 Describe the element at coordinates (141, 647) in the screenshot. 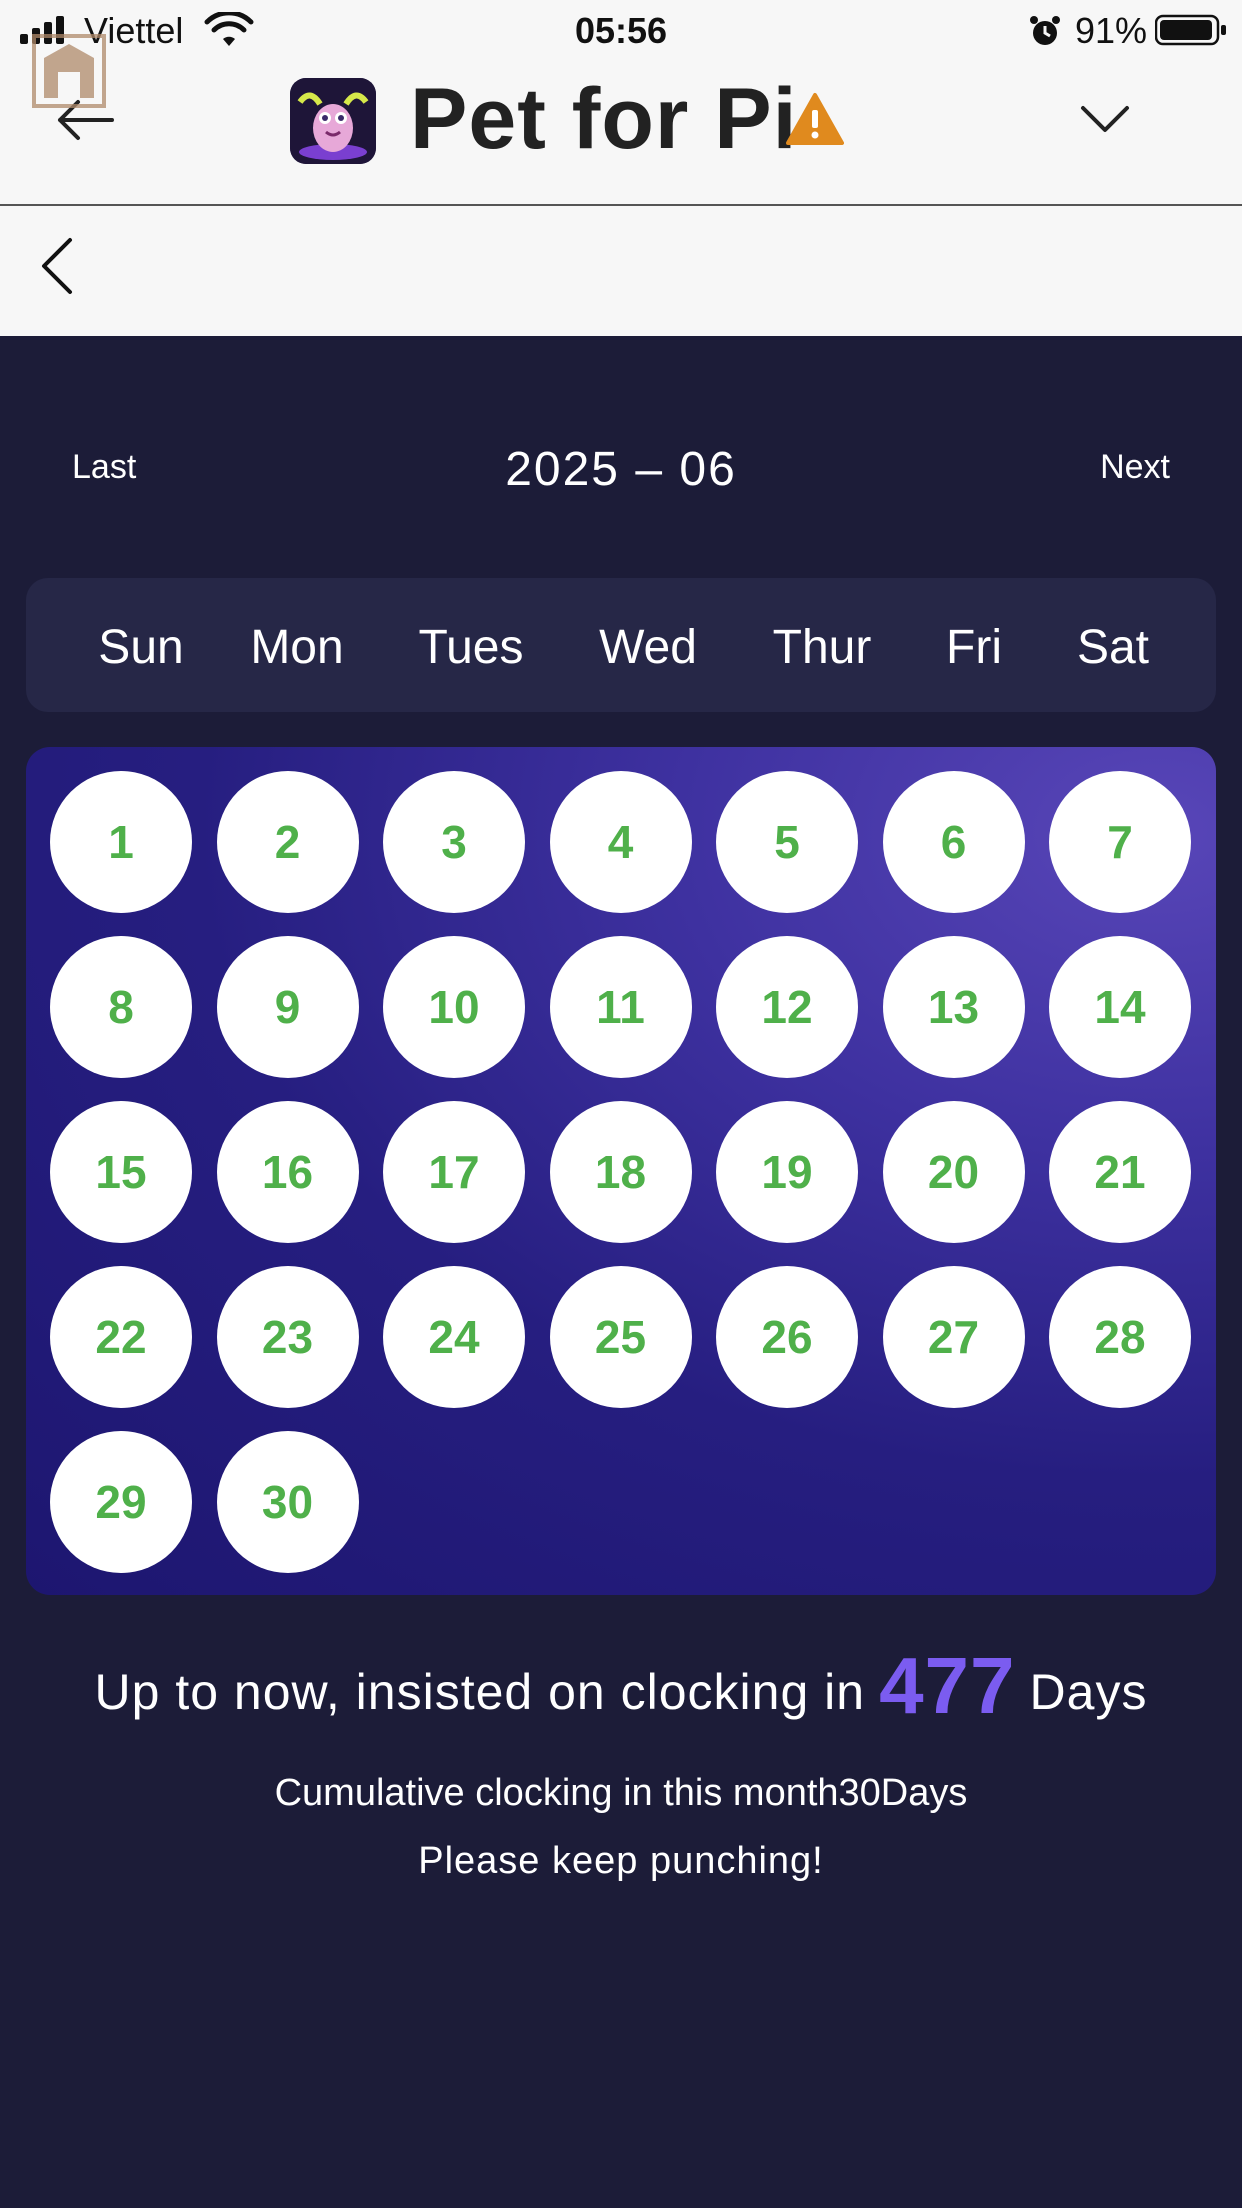

I see `weekday-sun: Sun` at that location.